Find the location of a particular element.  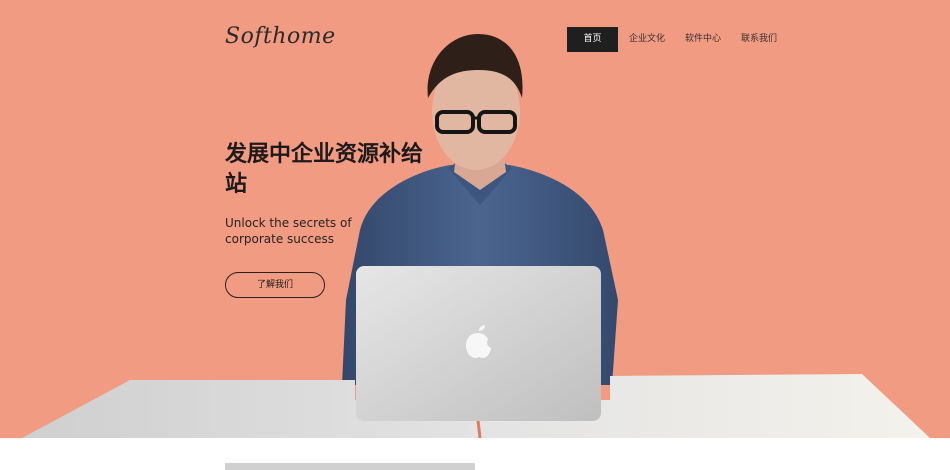

desk-seam is located at coordinates (479, 428).